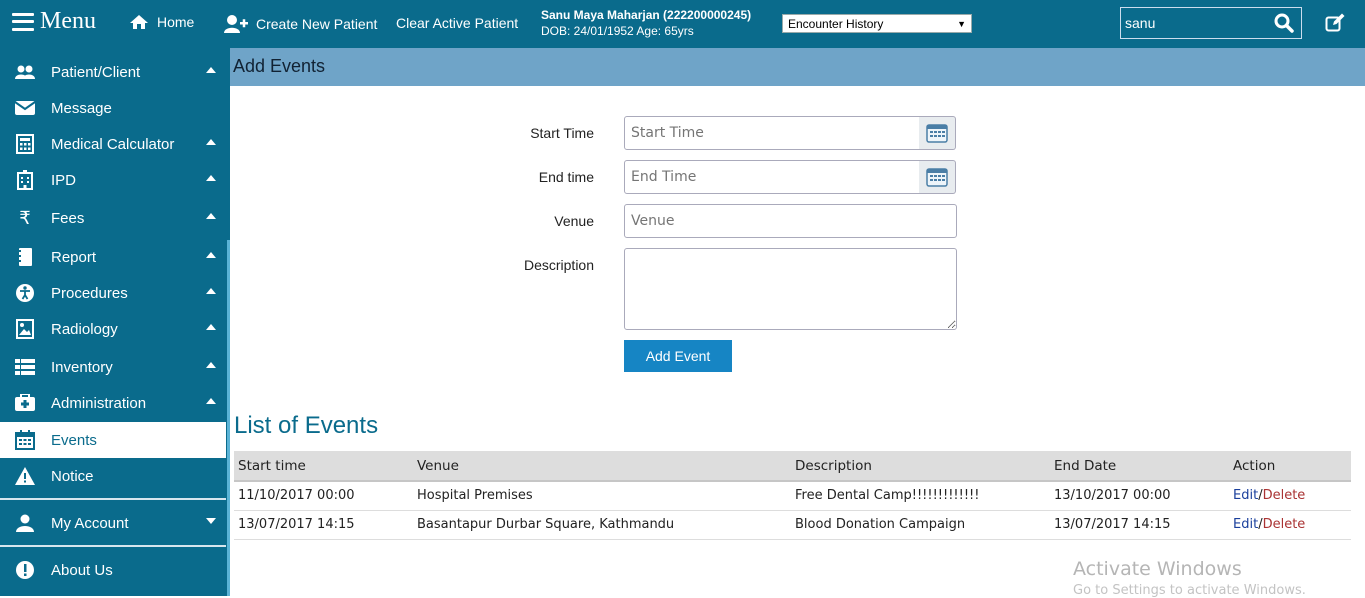 The image size is (1365, 598). Describe the element at coordinates (113, 476) in the screenshot. I see `sidebar-item-notice: Notice` at that location.